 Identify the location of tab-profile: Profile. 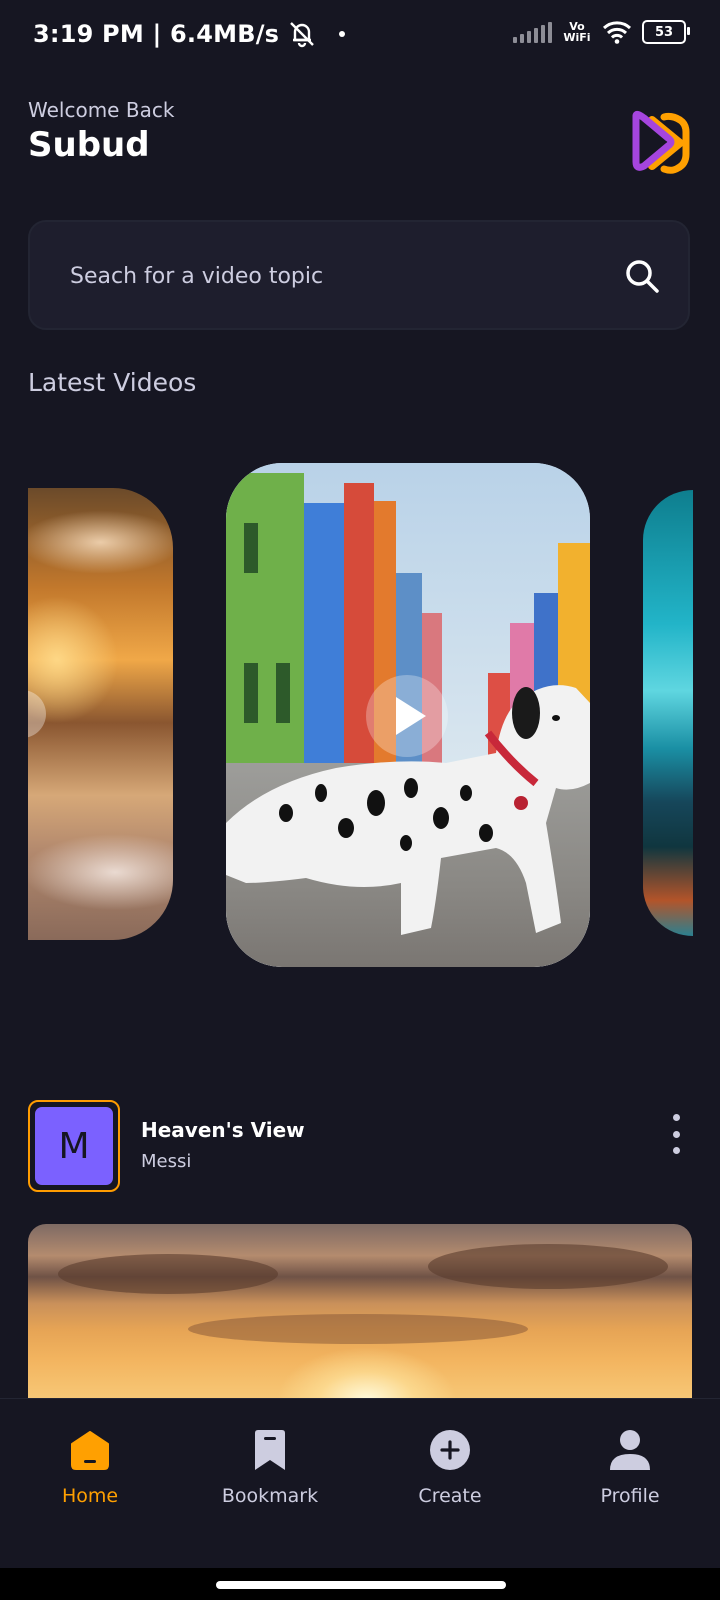
(630, 1479).